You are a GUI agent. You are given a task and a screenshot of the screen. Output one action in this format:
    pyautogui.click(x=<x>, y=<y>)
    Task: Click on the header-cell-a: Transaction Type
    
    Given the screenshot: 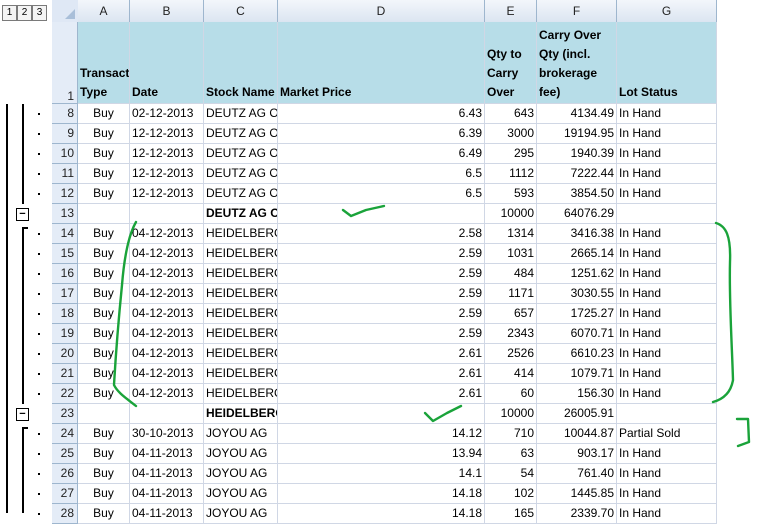 What is the action you would take?
    pyautogui.click(x=104, y=63)
    